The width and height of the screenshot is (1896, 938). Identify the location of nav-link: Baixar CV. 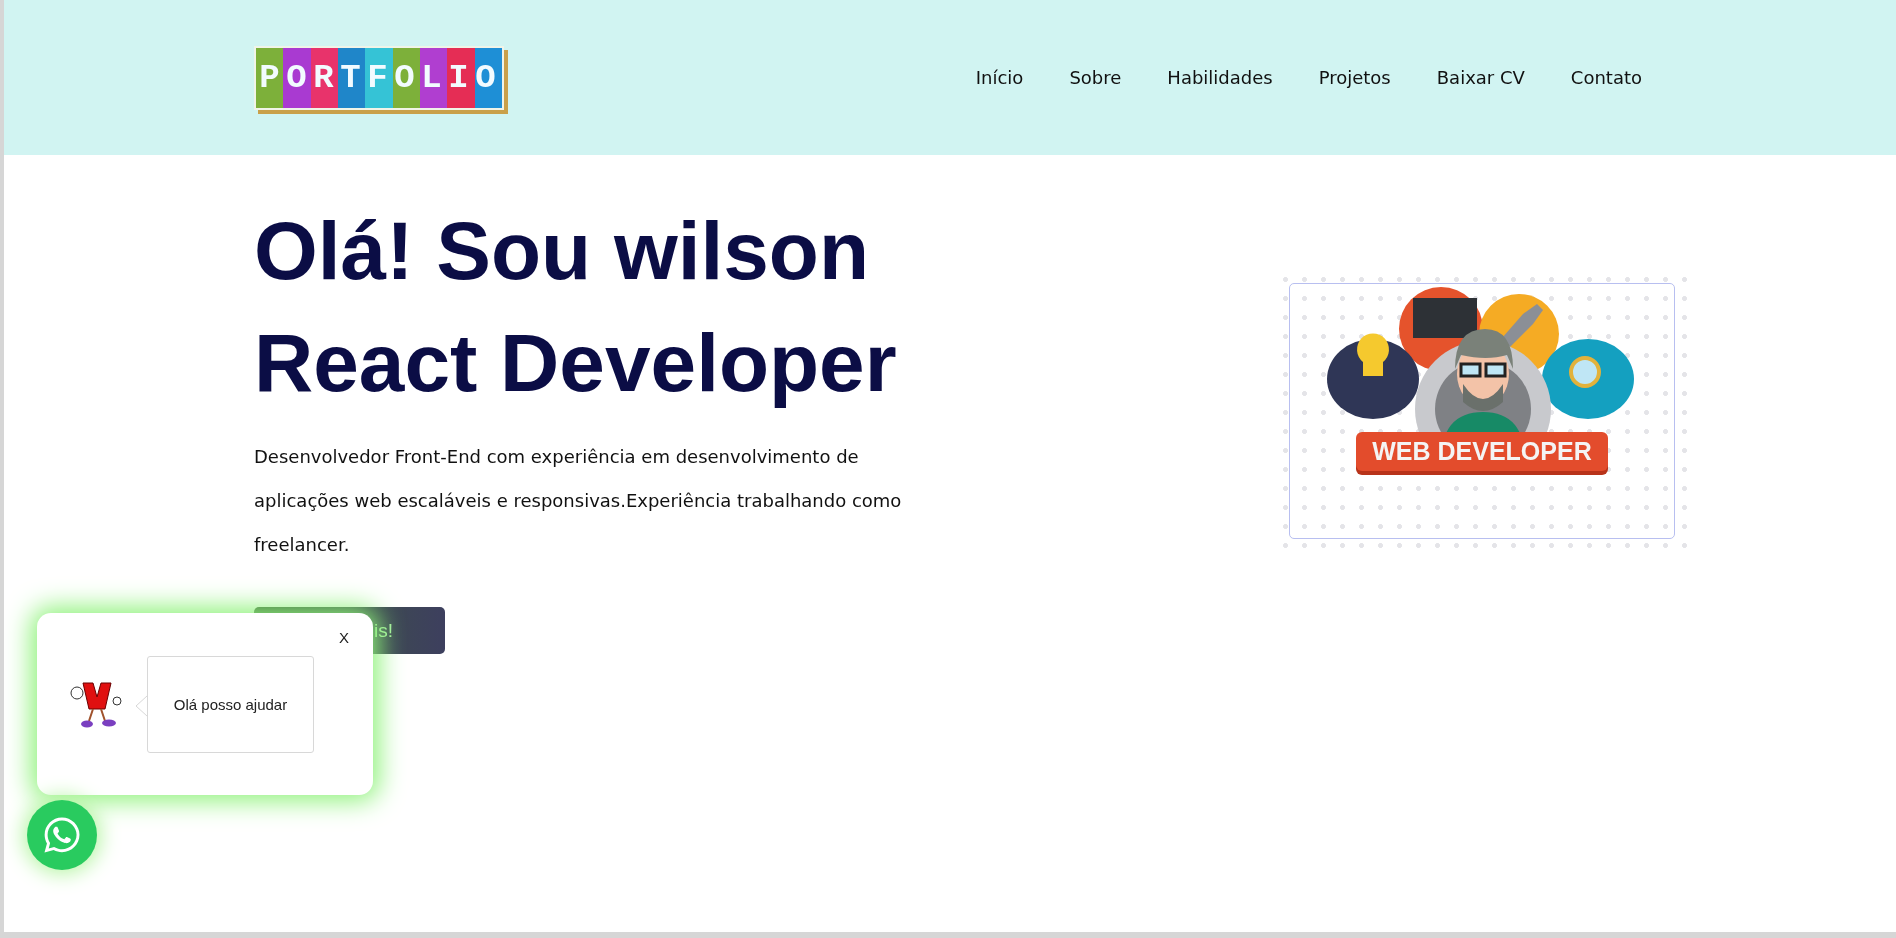
(1480, 77).